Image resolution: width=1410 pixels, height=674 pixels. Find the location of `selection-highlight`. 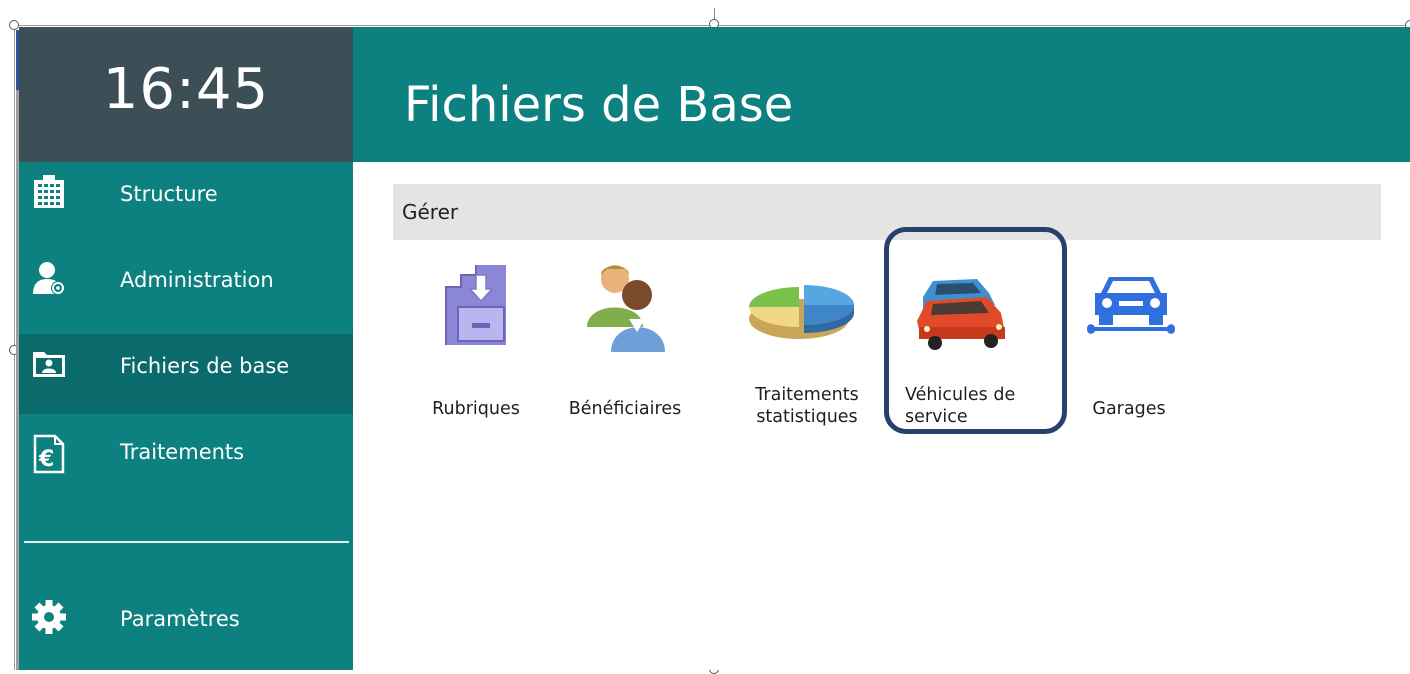

selection-highlight is located at coordinates (975, 330).